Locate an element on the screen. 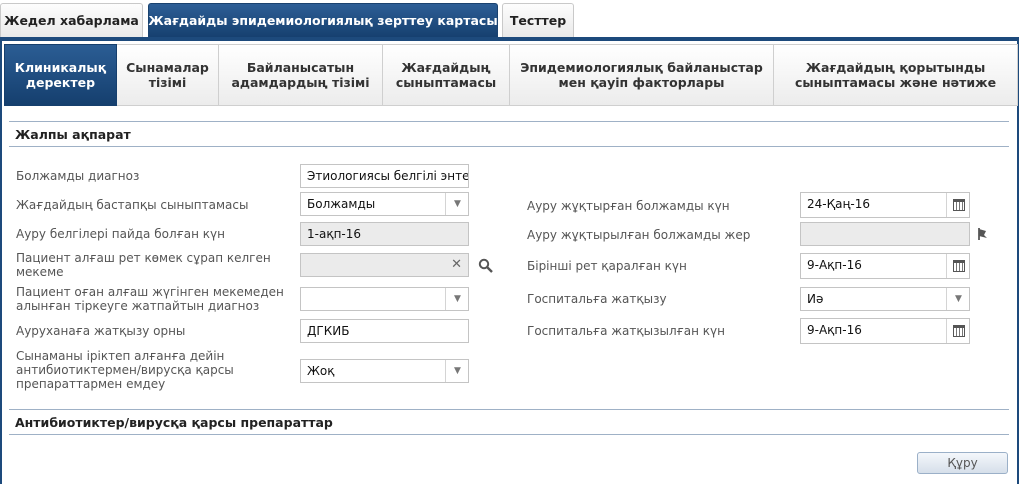 Image resolution: width=1019 pixels, height=484 pixels. hosp-date-value: 9-Ақп-16 is located at coordinates (834, 330).